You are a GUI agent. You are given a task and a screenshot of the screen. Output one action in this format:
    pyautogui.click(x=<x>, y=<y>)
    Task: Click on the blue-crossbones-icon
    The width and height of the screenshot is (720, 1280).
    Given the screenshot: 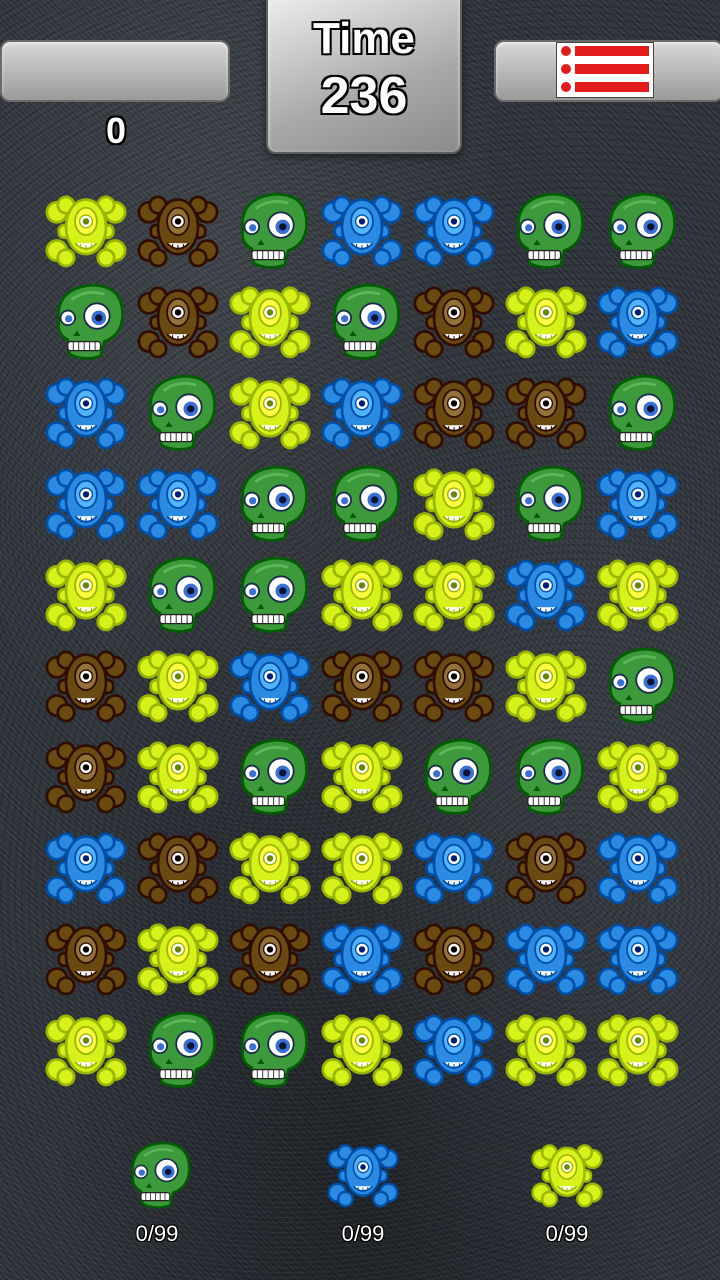 What is the action you would take?
    pyautogui.click(x=363, y=1175)
    